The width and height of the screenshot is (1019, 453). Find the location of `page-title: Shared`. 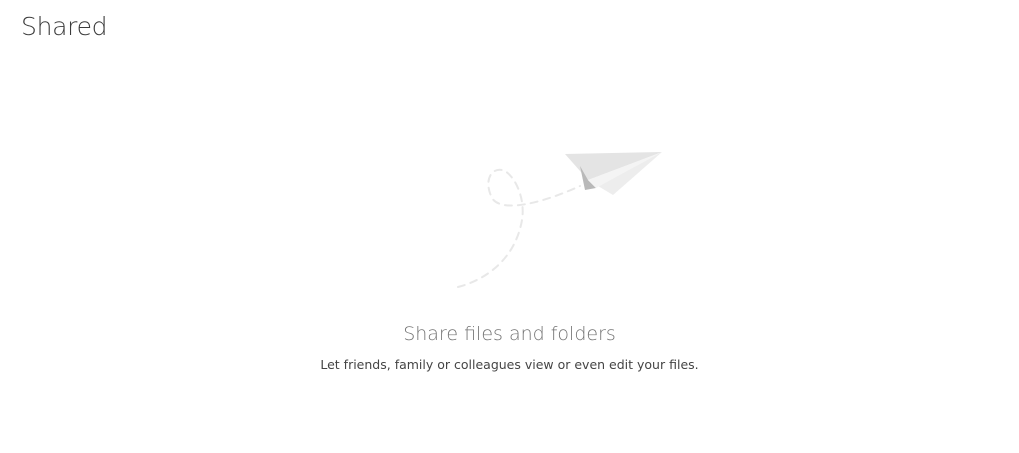

page-title: Shared is located at coordinates (64, 26).